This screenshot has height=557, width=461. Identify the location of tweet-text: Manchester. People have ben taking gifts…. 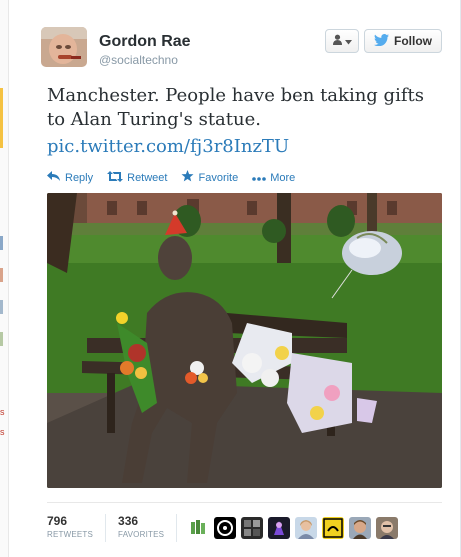
(235, 107).